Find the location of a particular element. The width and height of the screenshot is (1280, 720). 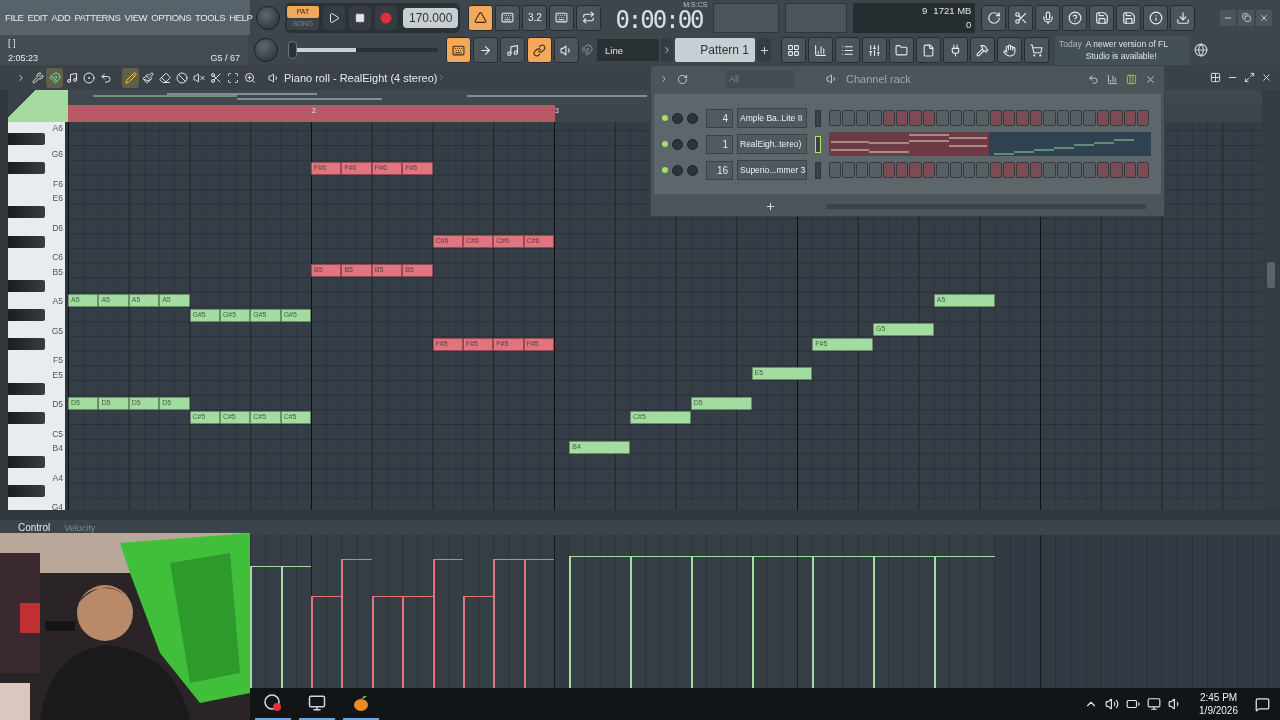

menu-item: EDIT is located at coordinates (37, 17).